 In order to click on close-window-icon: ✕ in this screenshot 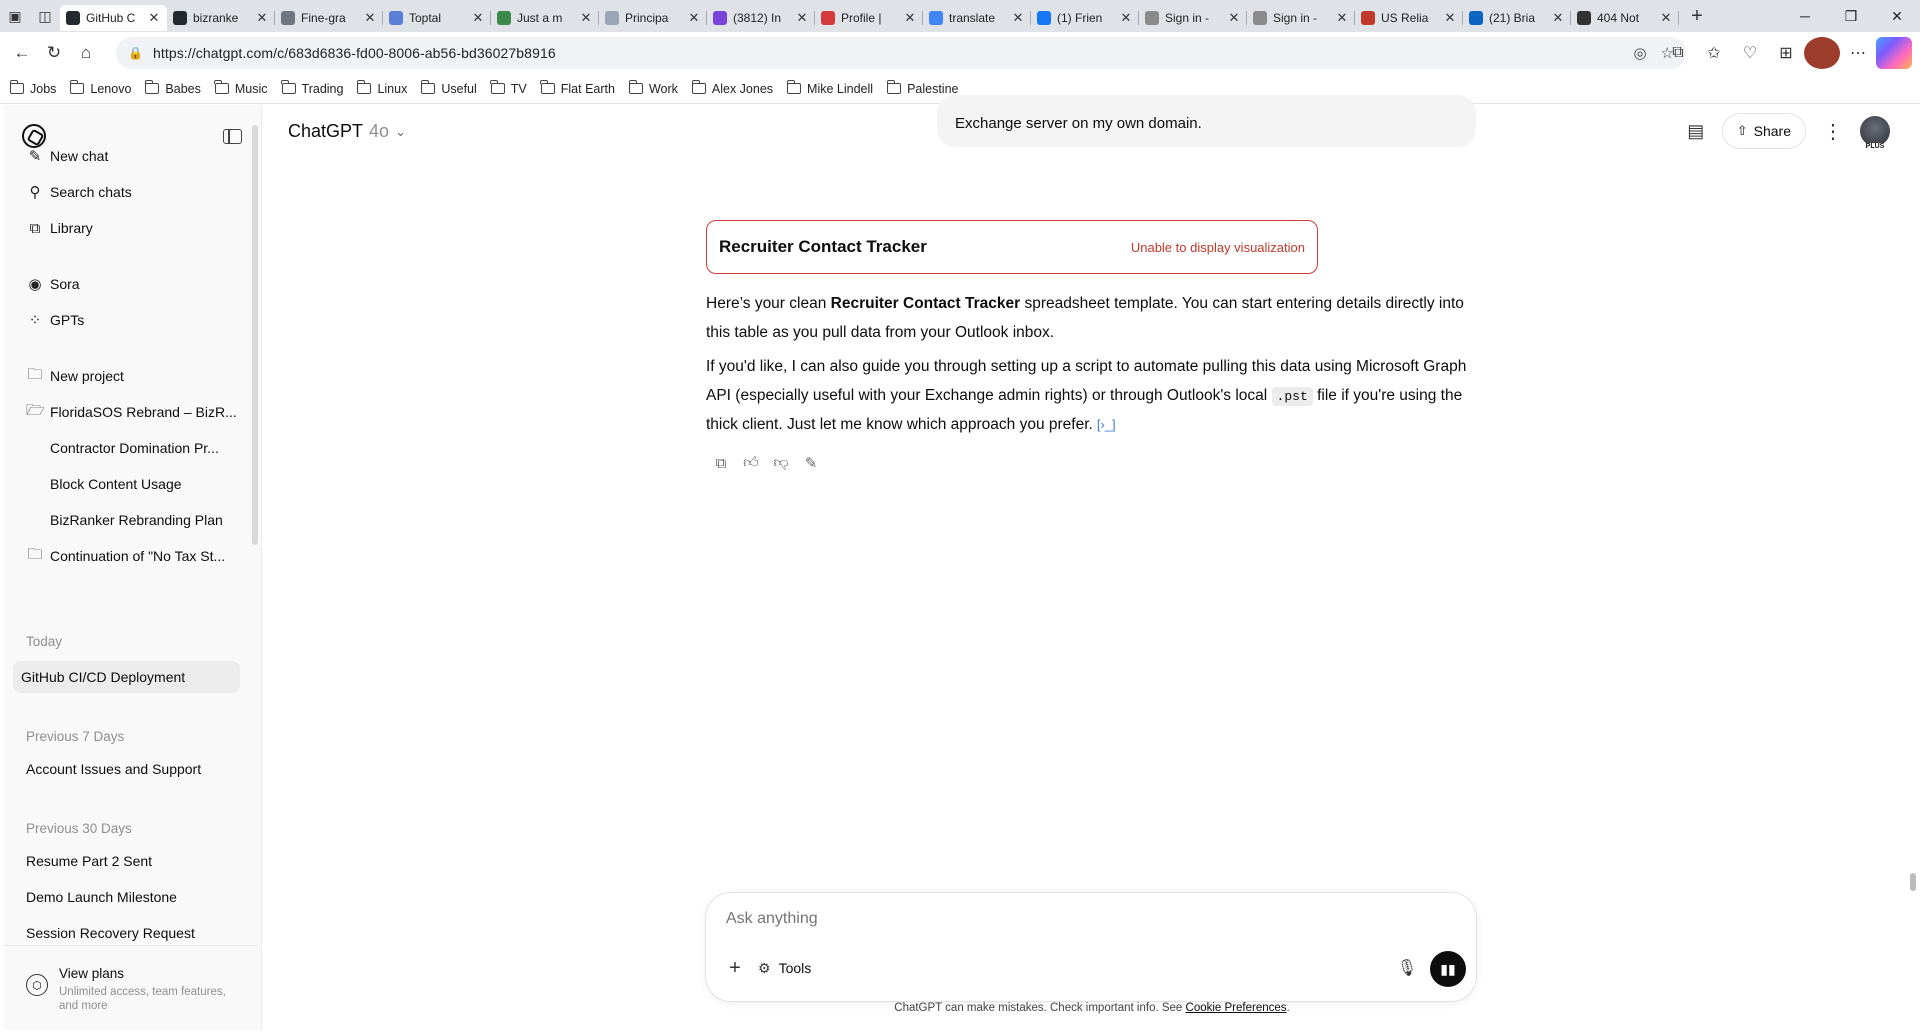, I will do `click(1897, 16)`.